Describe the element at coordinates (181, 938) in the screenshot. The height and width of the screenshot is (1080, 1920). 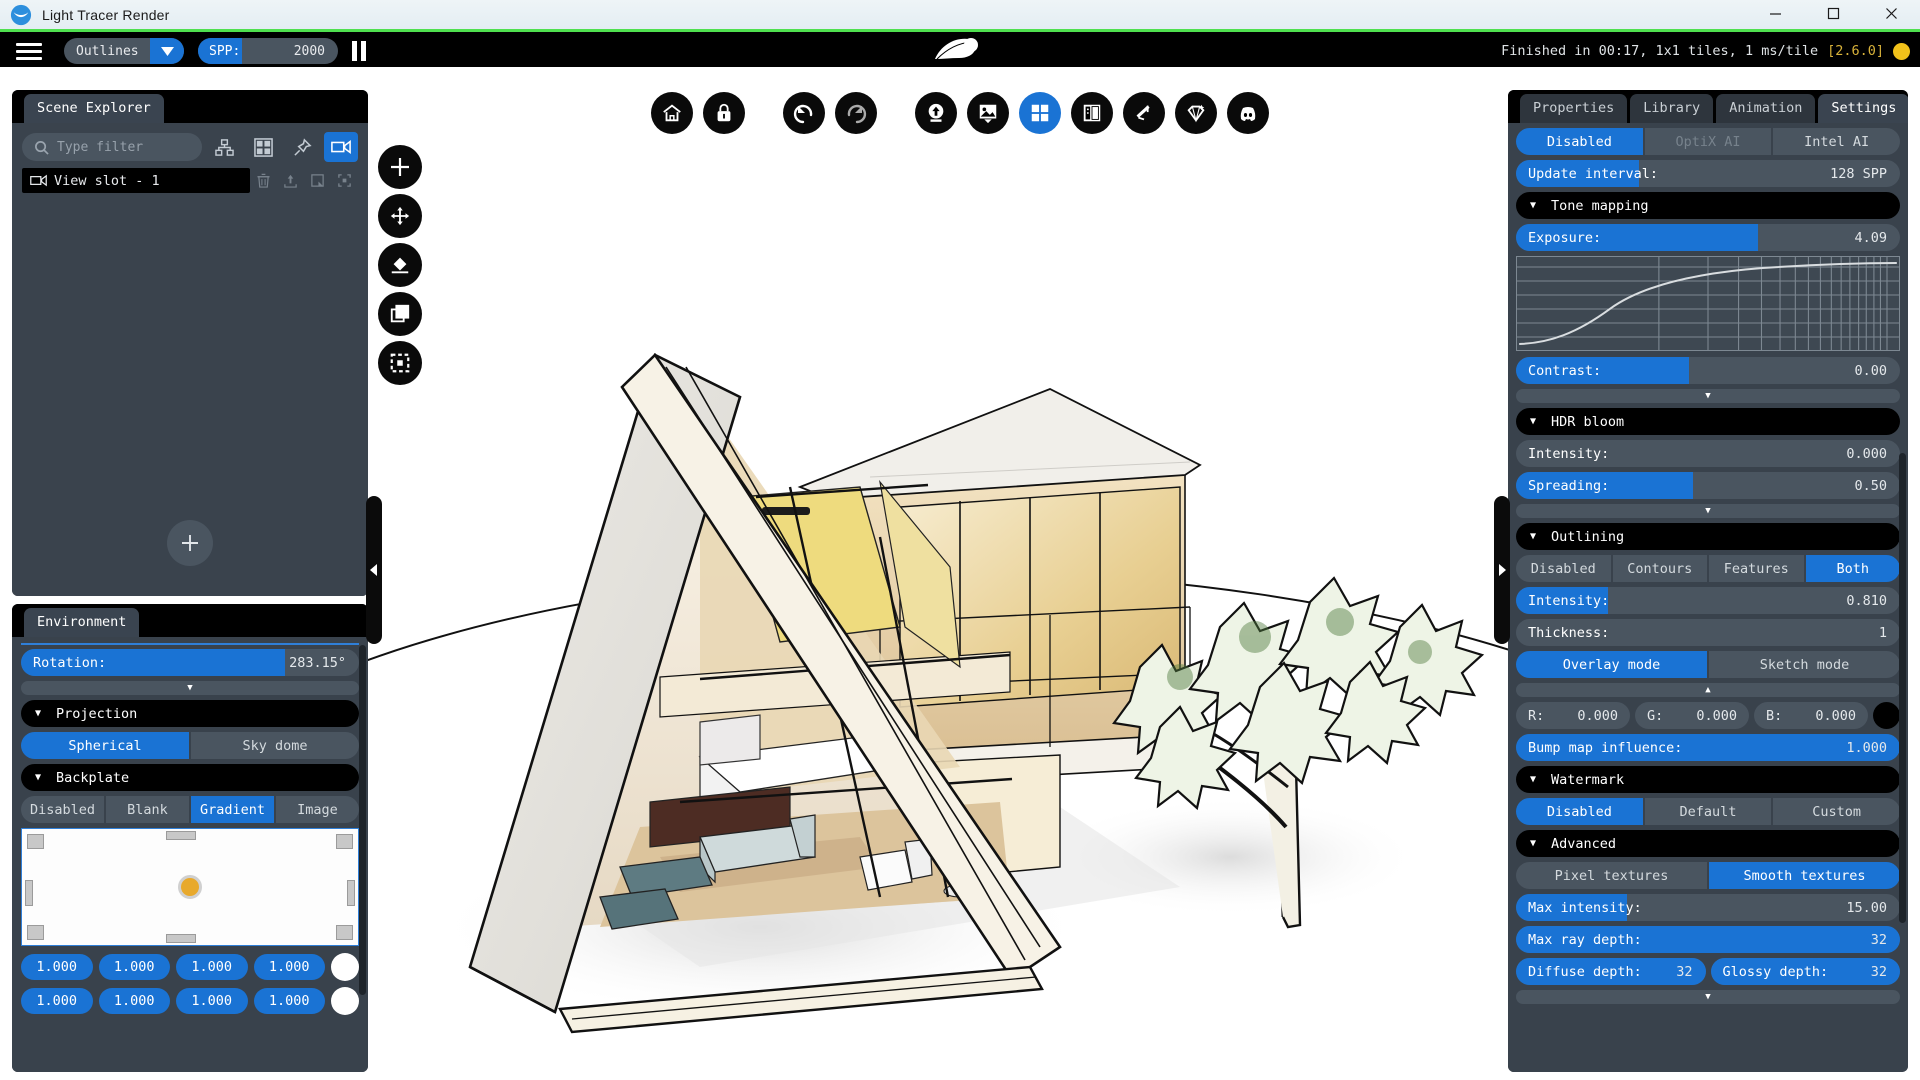
I see `gradient-handle-bc` at that location.